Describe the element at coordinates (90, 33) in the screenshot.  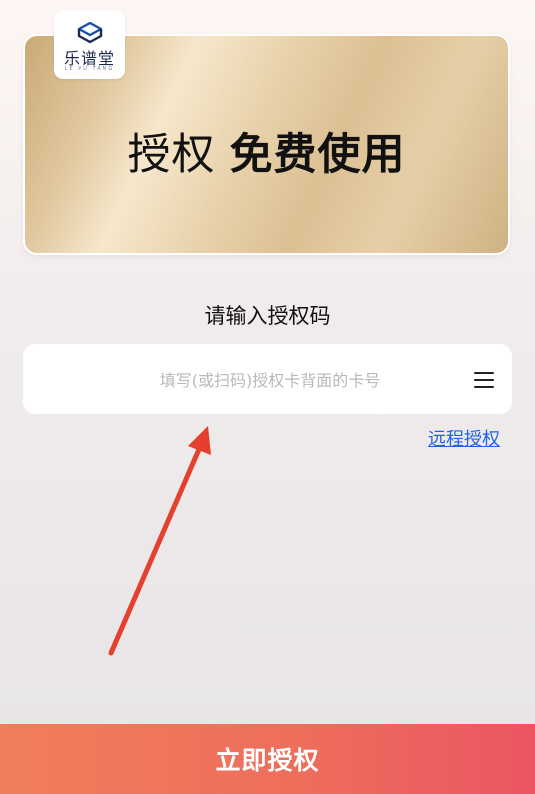
I see `logo-cube-icon` at that location.